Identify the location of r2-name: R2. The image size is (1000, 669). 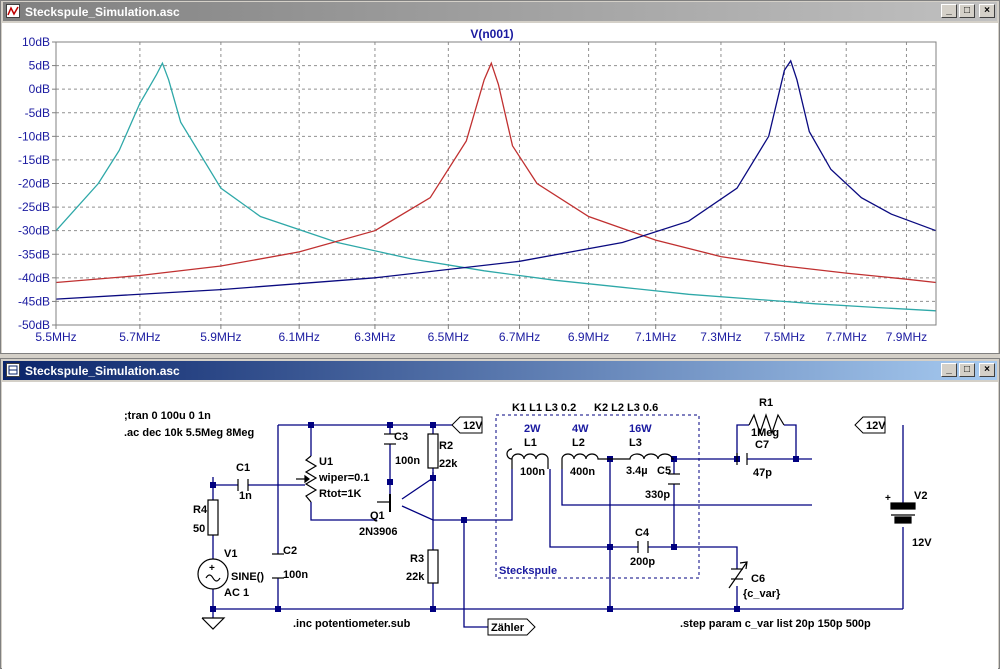
(446, 446).